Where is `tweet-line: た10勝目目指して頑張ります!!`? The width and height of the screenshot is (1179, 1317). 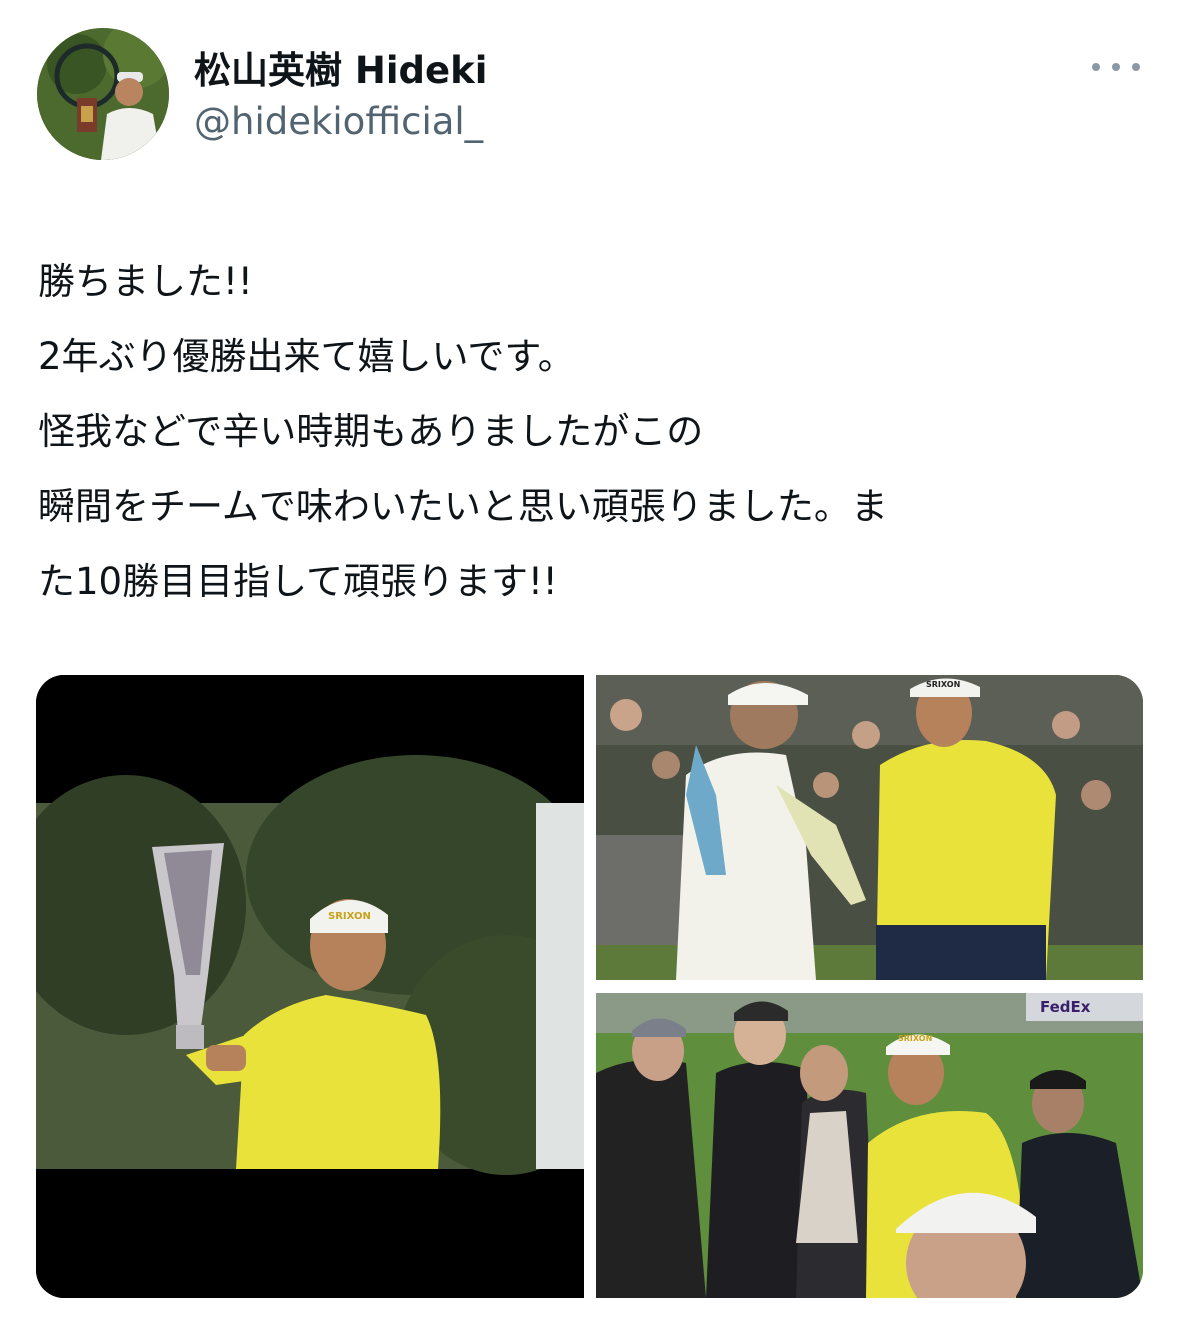
tweet-line: た10勝目目指して頑張ります!! is located at coordinates (298, 581).